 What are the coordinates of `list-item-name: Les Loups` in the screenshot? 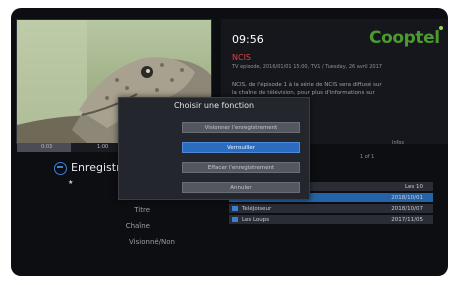 It's located at (256, 220).